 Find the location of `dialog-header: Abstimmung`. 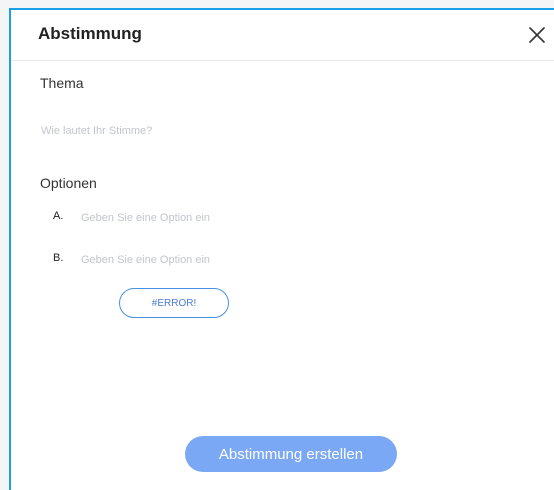

dialog-header: Abstimmung is located at coordinates (282, 35).